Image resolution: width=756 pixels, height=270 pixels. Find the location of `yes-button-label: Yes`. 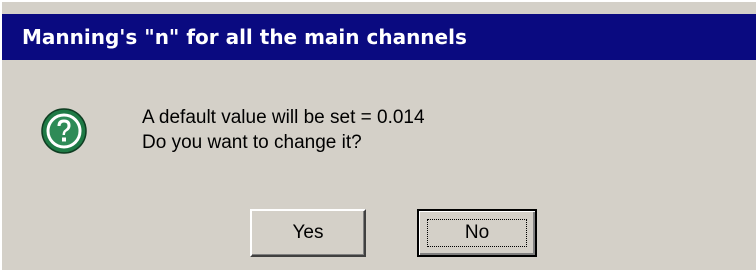

yes-button-label: Yes is located at coordinates (308, 232).